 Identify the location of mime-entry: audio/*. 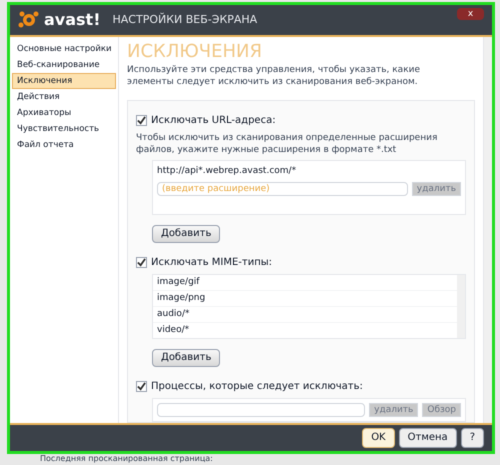
(305, 315).